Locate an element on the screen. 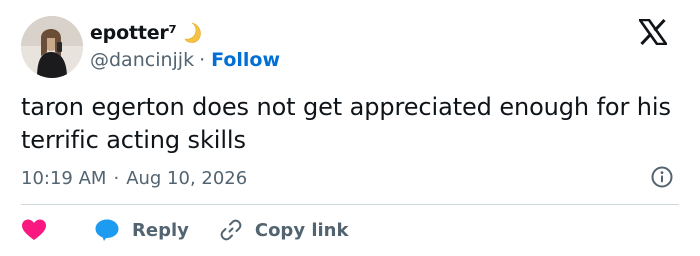  tweet-timestamp: 10:19 AM · Aug 10, 2026 is located at coordinates (134, 178).